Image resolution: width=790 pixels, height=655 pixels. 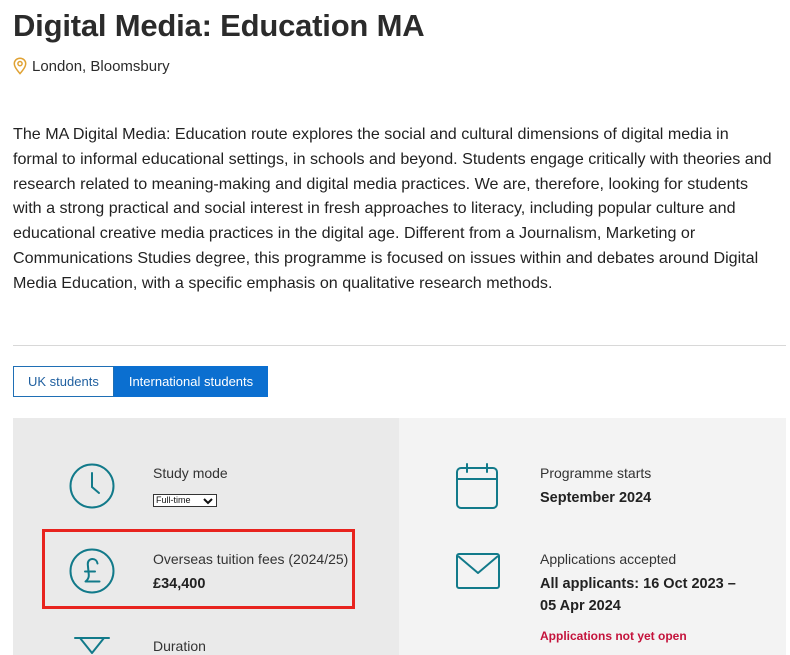 I want to click on student-type-tabs: UK students International students, so click(x=141, y=381).